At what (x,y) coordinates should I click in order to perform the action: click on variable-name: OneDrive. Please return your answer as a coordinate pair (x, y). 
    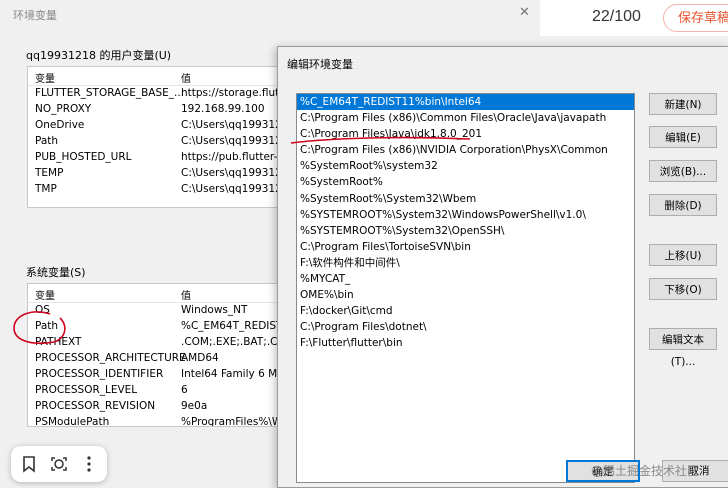
    Looking at the image, I should click on (60, 125).